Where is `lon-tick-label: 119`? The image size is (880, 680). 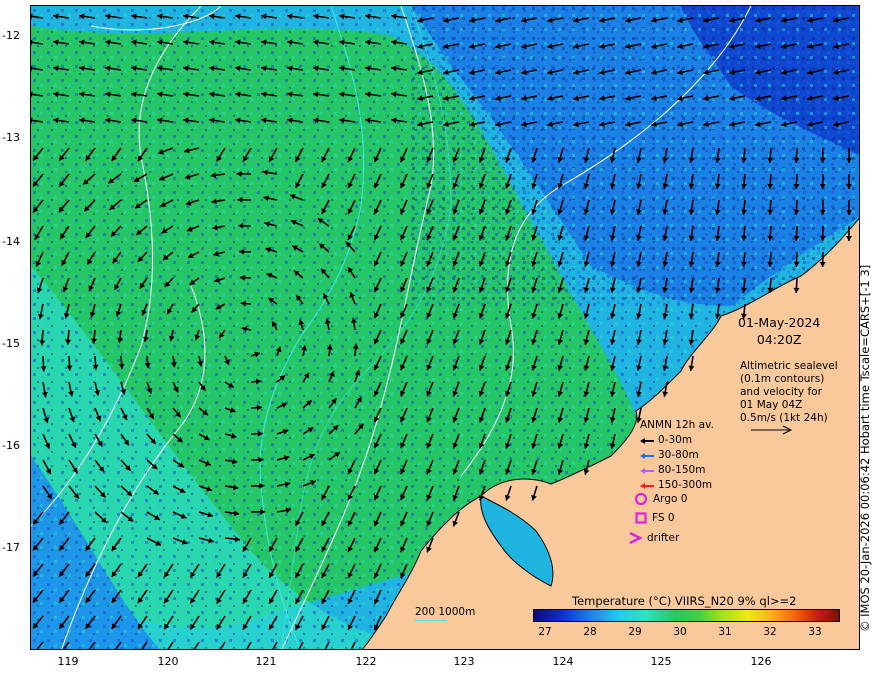 lon-tick-label: 119 is located at coordinates (68, 661).